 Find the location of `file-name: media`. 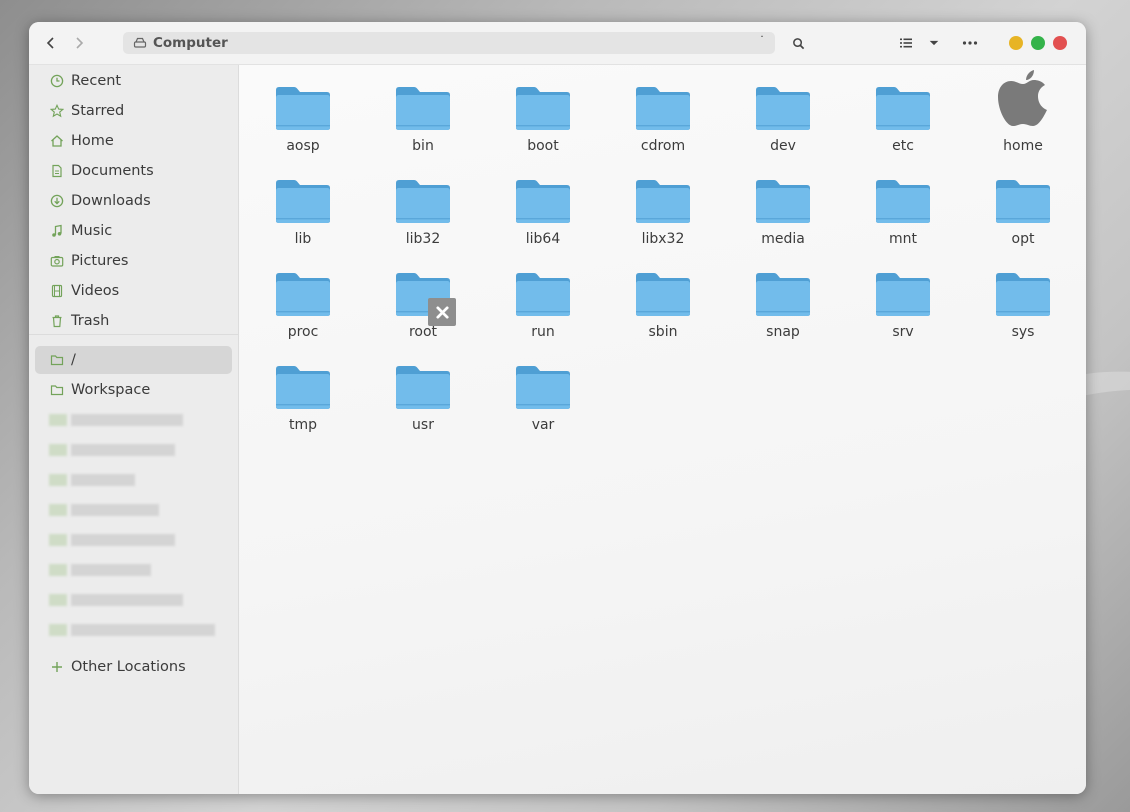

file-name: media is located at coordinates (783, 239).